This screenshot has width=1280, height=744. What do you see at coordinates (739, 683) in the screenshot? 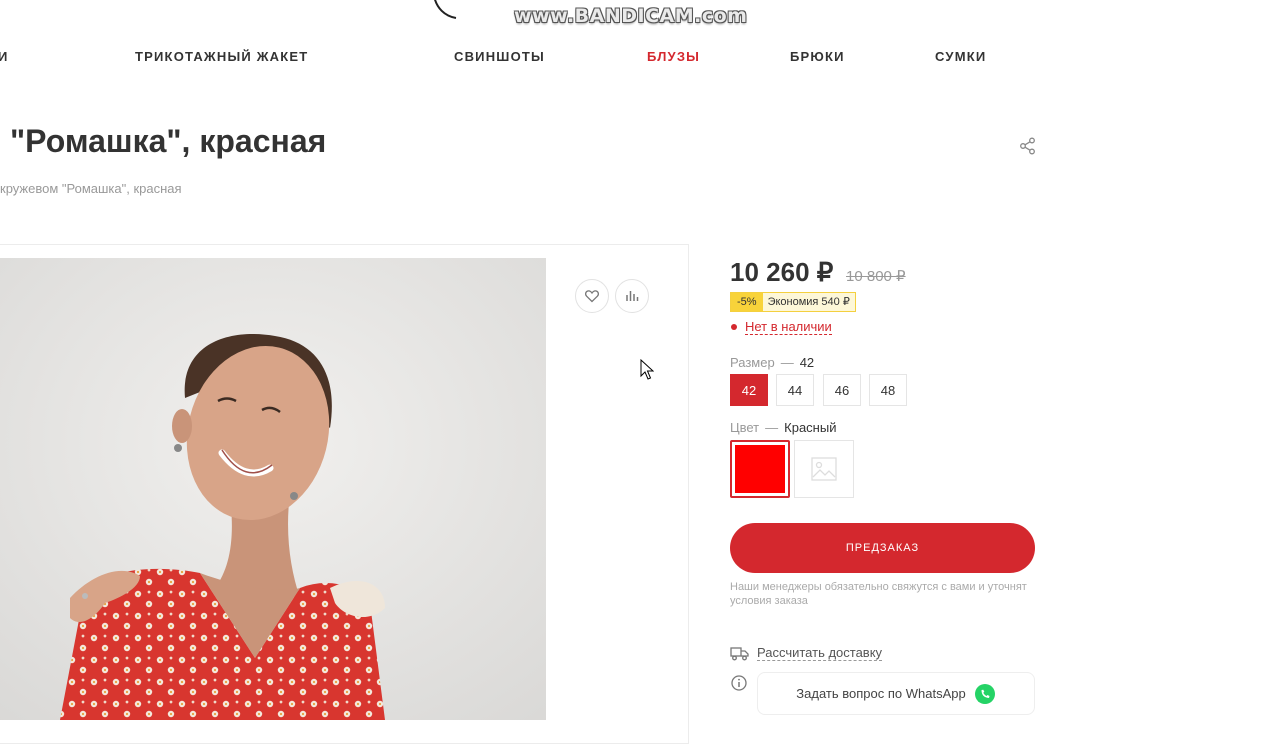
I see `info-icon` at bounding box center [739, 683].